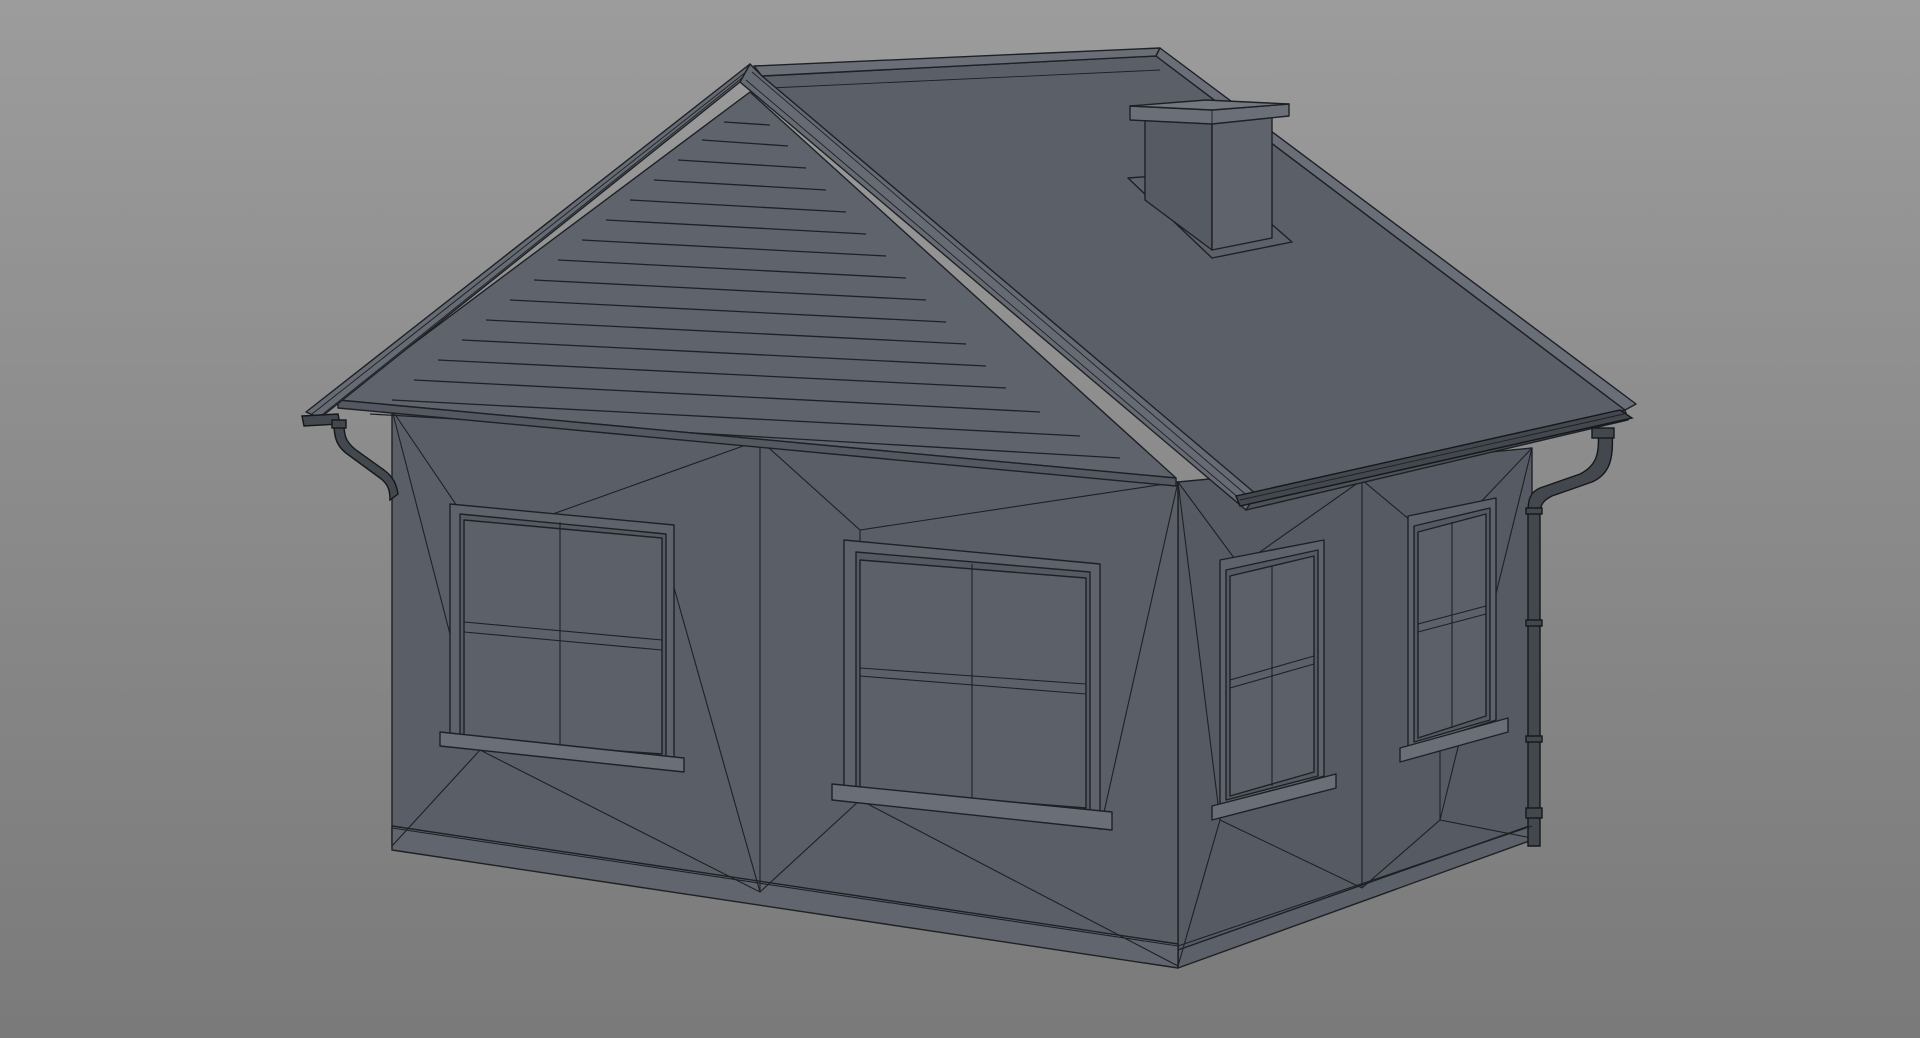 This screenshot has width=1920, height=1038. Describe the element at coordinates (972, 685) in the screenshot. I see `window-center` at that location.